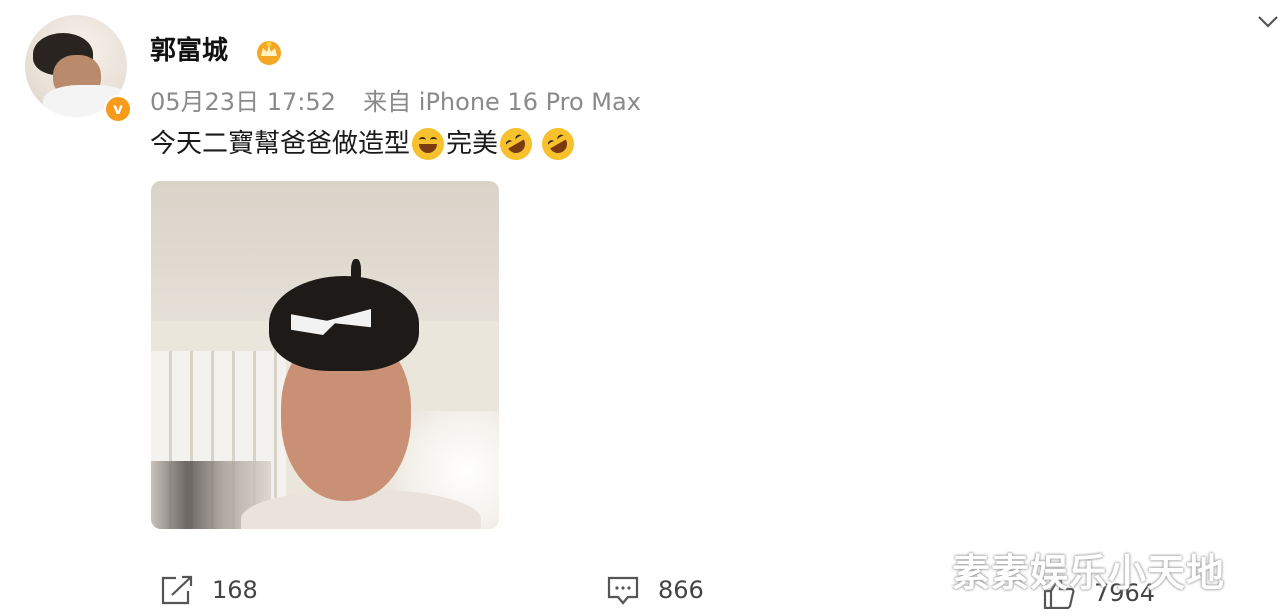  What do you see at coordinates (502, 102) in the screenshot?
I see `post-source: 来自 iPhone 16 Pro Max` at bounding box center [502, 102].